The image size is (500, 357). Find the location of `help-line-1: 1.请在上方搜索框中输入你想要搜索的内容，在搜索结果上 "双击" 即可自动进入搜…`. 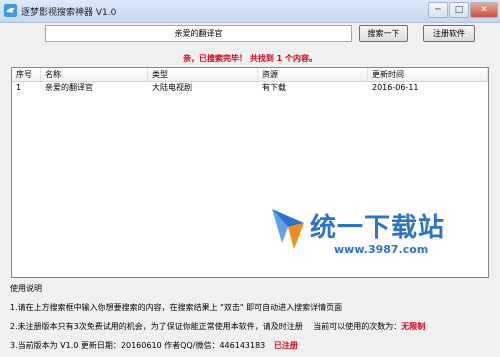

help-line-1: 1.请在上方搜索框中输入你想要搜索的内容，在搜索结果上 "双击" 即可自动进入搜… is located at coordinates (176, 307).